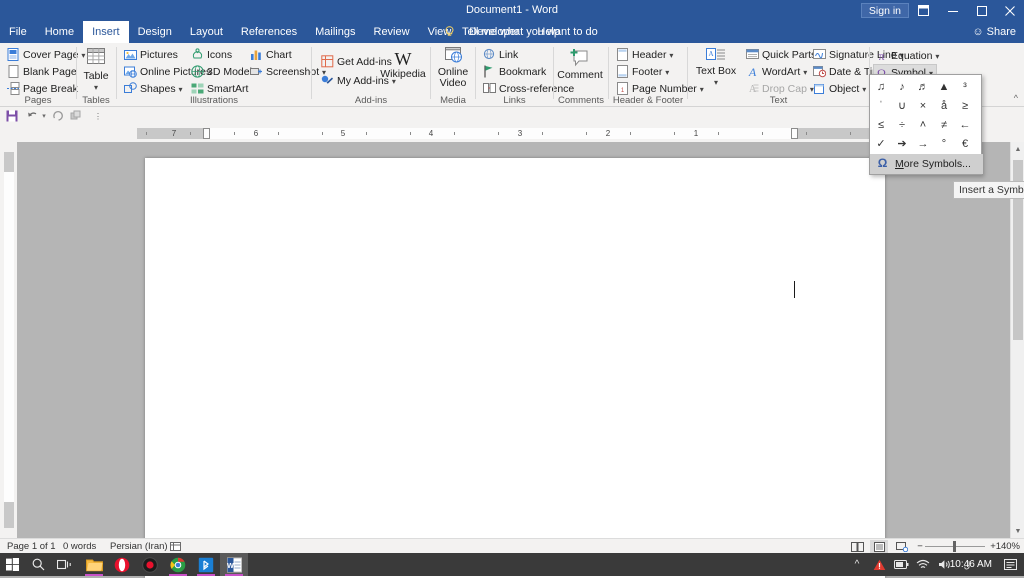 This screenshot has width=1024, height=578. I want to click on chevron-down-icon: ▾, so click(180, 89).